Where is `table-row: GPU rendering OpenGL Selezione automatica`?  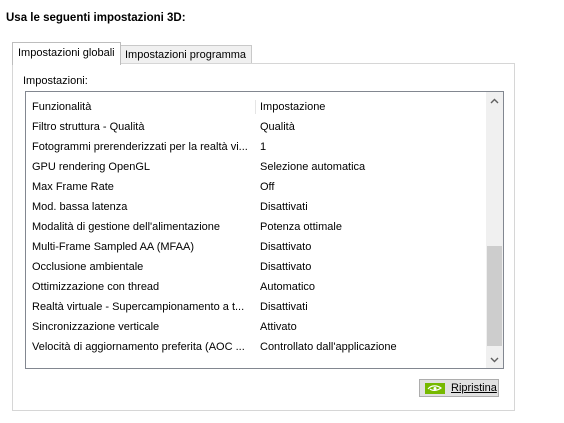
table-row: GPU rendering OpenGL Selezione automatica is located at coordinates (256, 167).